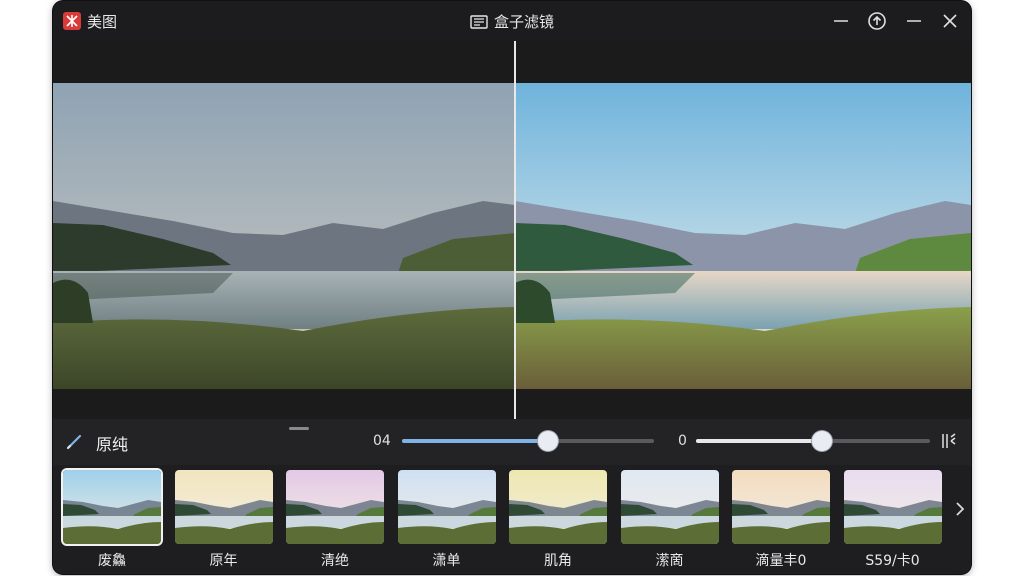  I want to click on intensity-slider, so click(528, 441).